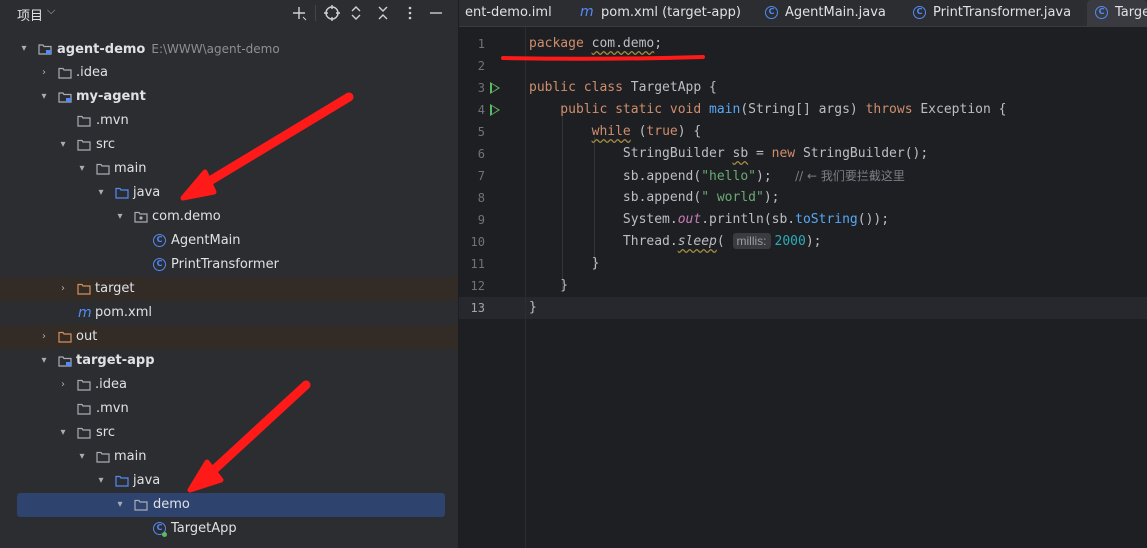 This screenshot has height=548, width=1147. What do you see at coordinates (1002, 12) in the screenshot?
I see `tab-label: PrintTransformer.java` at bounding box center [1002, 12].